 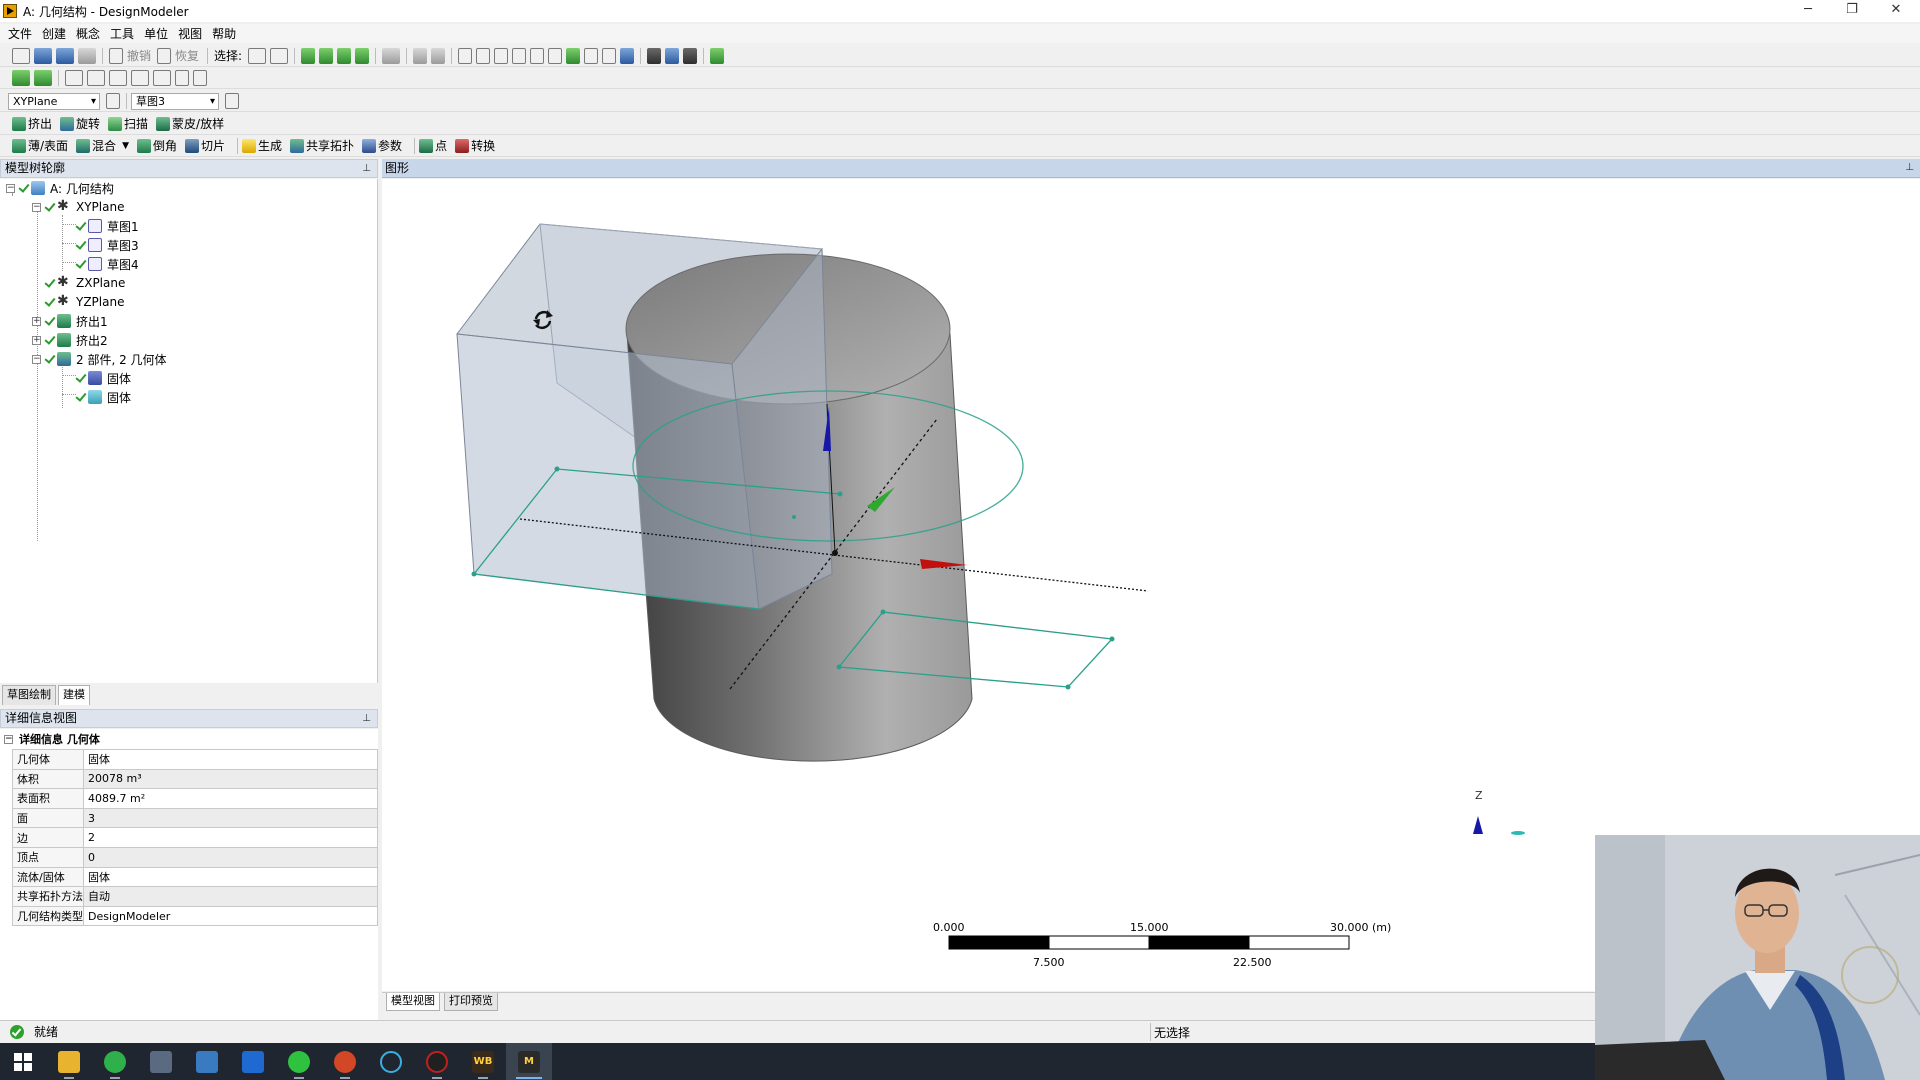 What do you see at coordinates (609, 55) in the screenshot?
I see `previous-view-icon` at bounding box center [609, 55].